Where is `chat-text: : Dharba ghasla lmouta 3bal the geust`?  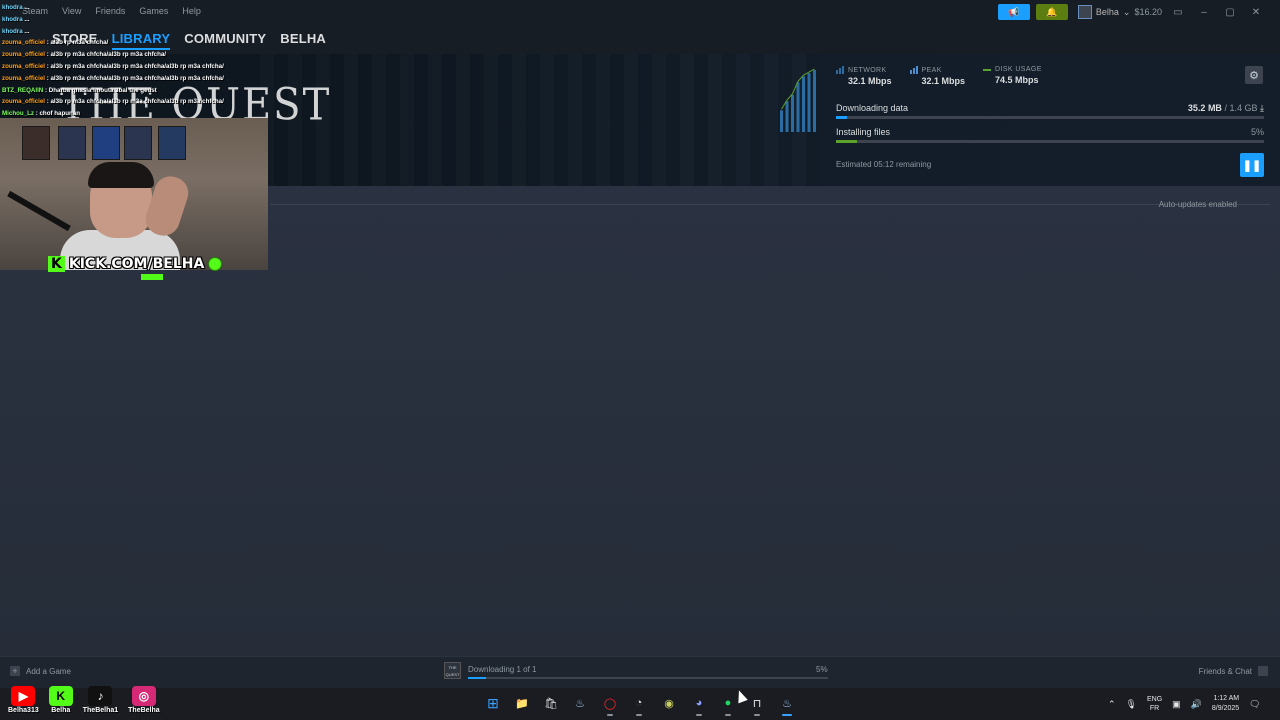 chat-text: : Dharba ghasla lmouta 3bal the geust is located at coordinates (100, 90).